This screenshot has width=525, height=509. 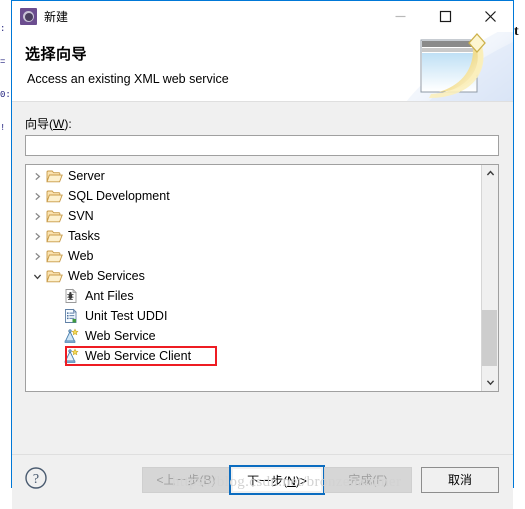 I want to click on tree-item-web-service: Web Service, so click(x=253, y=336).